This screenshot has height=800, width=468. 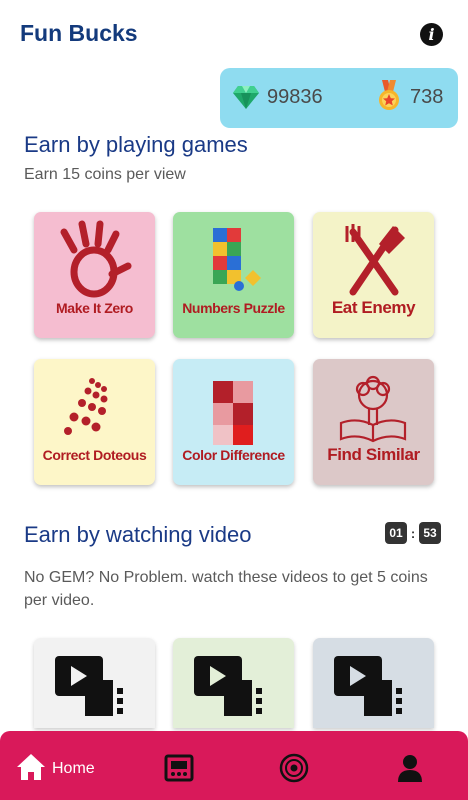 What do you see at coordinates (237, 259) in the screenshot?
I see `puzzle-icon` at bounding box center [237, 259].